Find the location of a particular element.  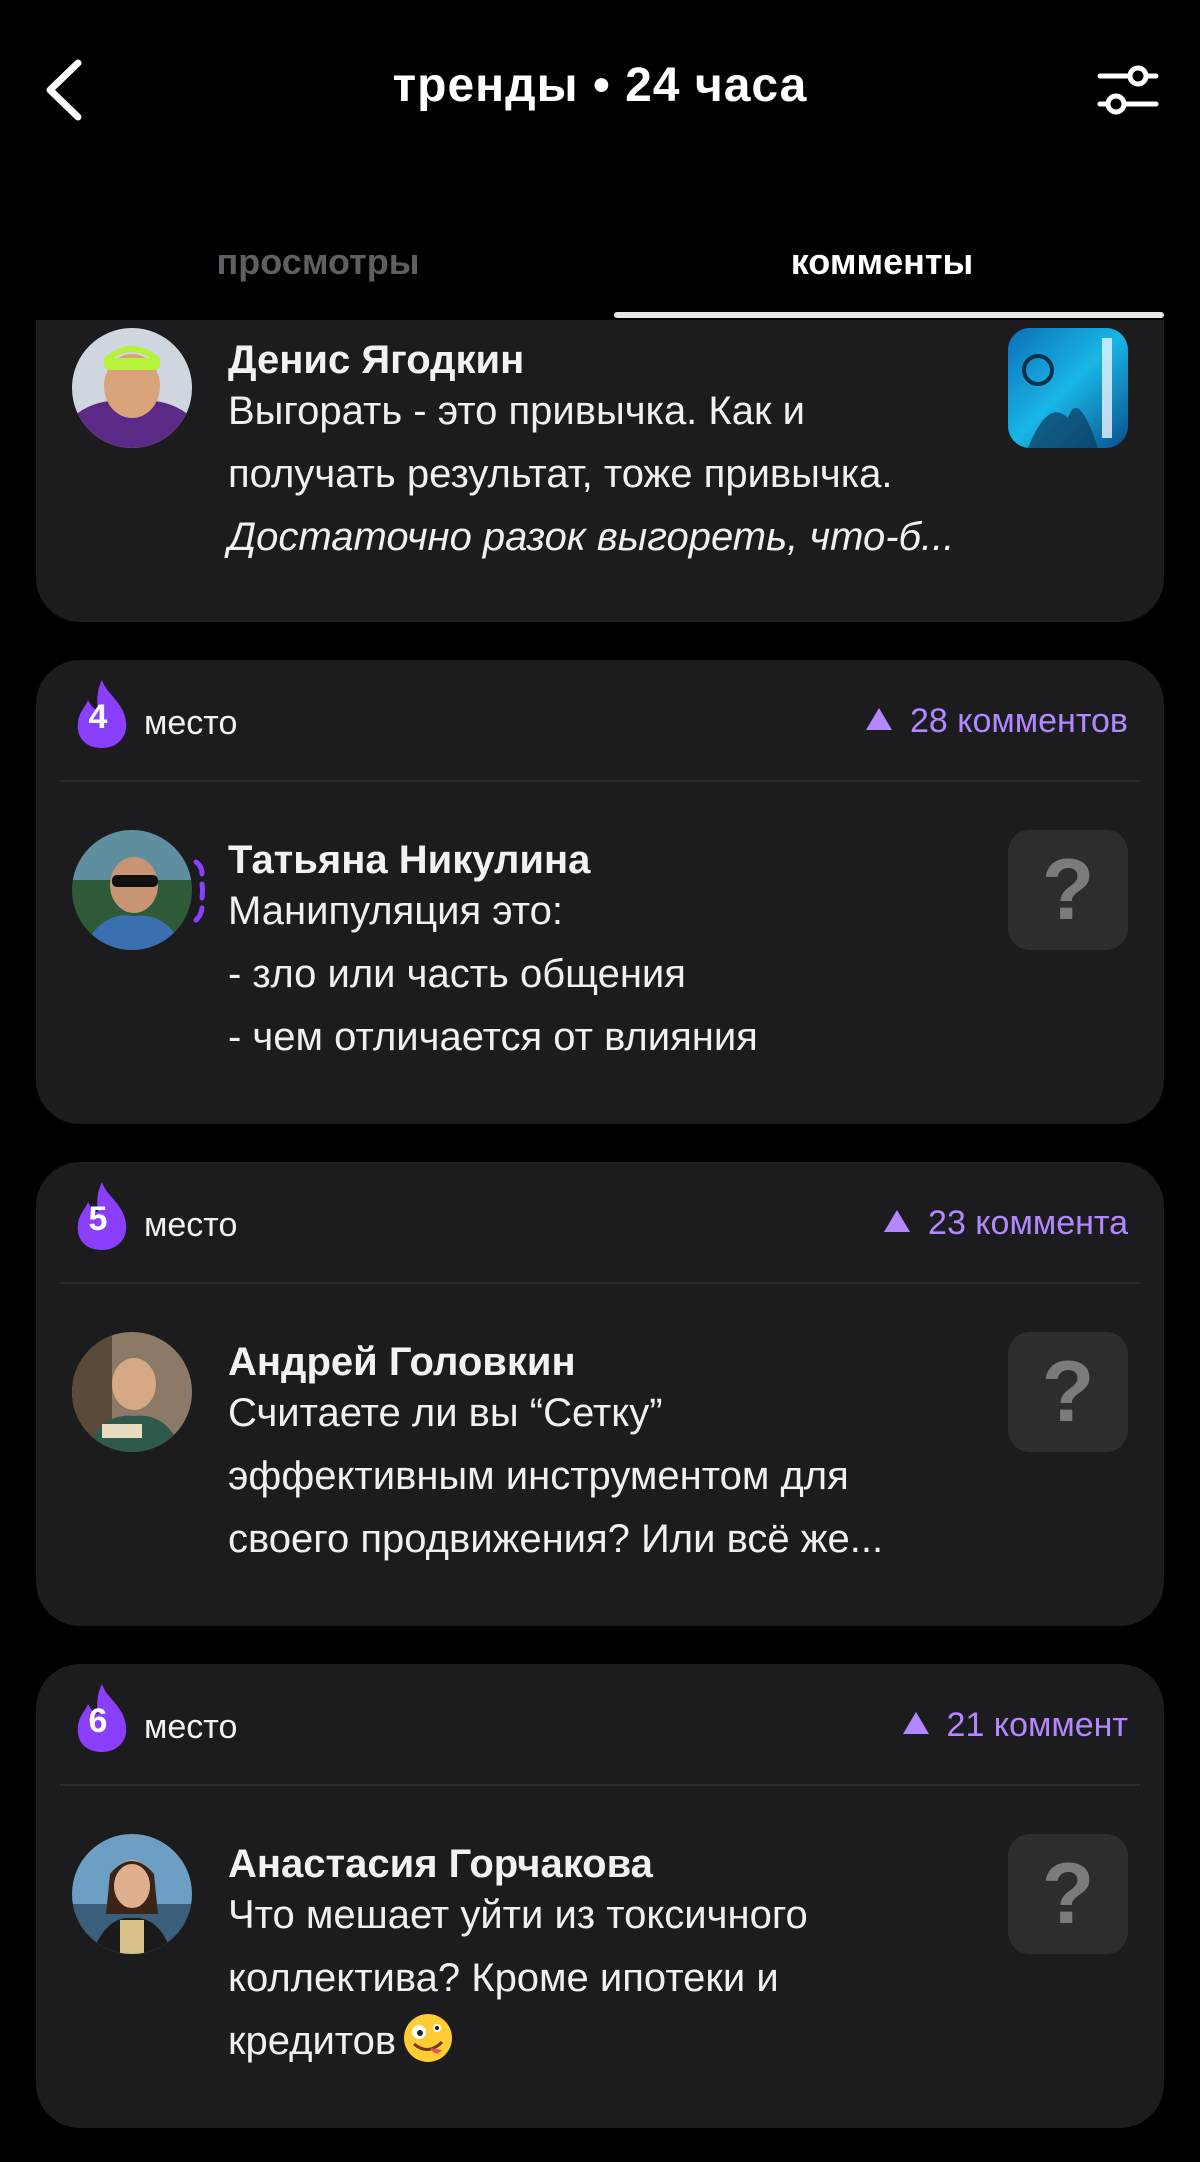

zany-face-emoji-icon is located at coordinates (428, 2038).